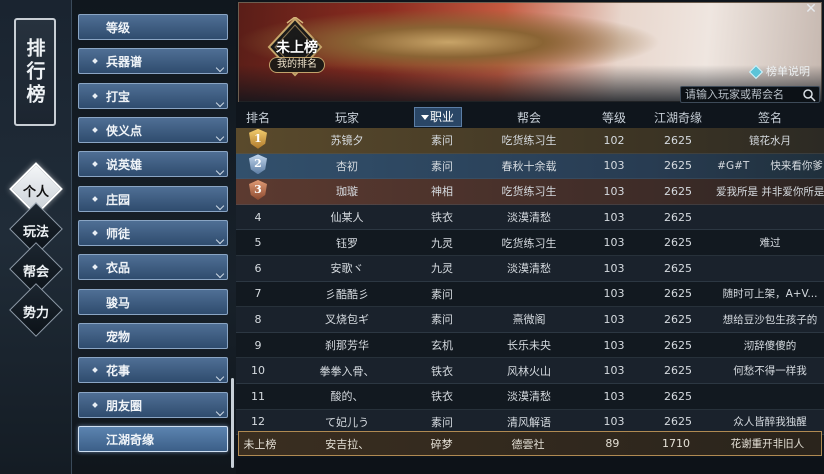  I want to click on category-label: 江湖奇缘, so click(130, 439).